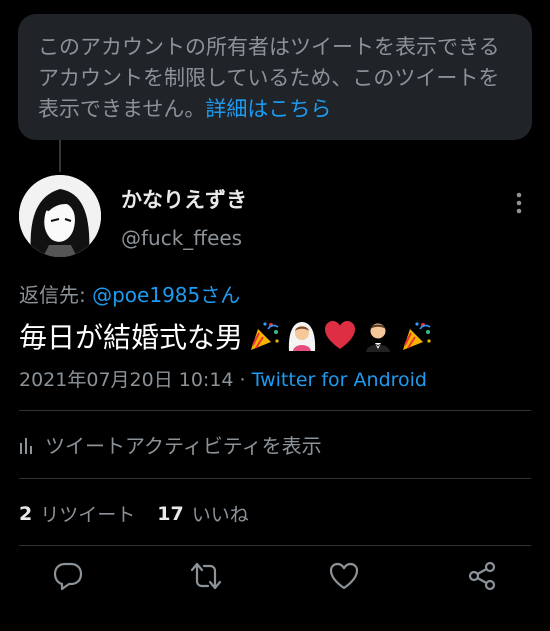  Describe the element at coordinates (60, 156) in the screenshot. I see `thread-connector-line` at that location.